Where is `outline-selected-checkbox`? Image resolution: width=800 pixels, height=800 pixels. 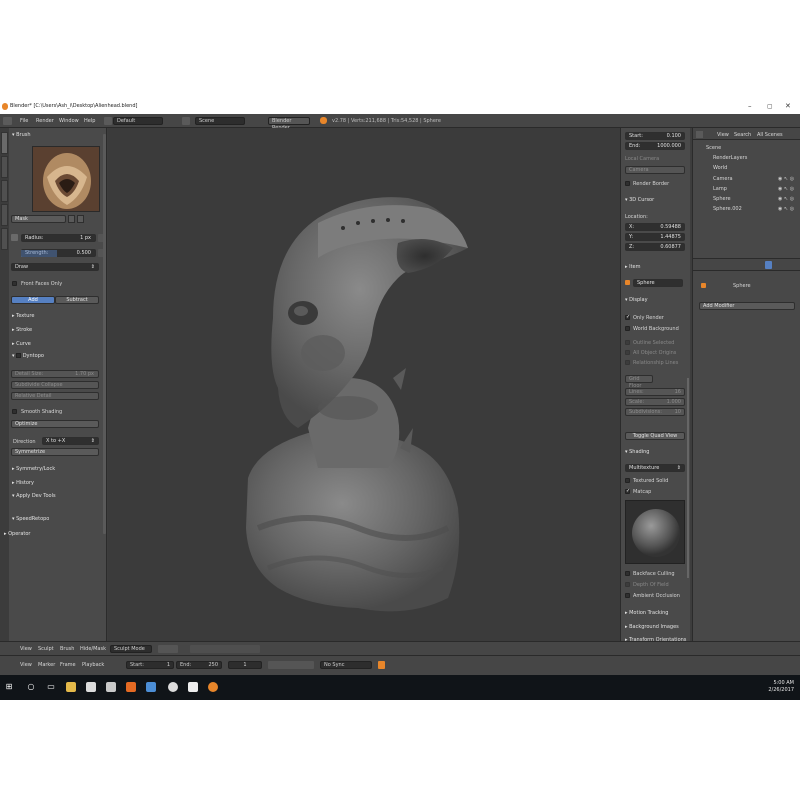
outline-selected-checkbox is located at coordinates (627, 342).